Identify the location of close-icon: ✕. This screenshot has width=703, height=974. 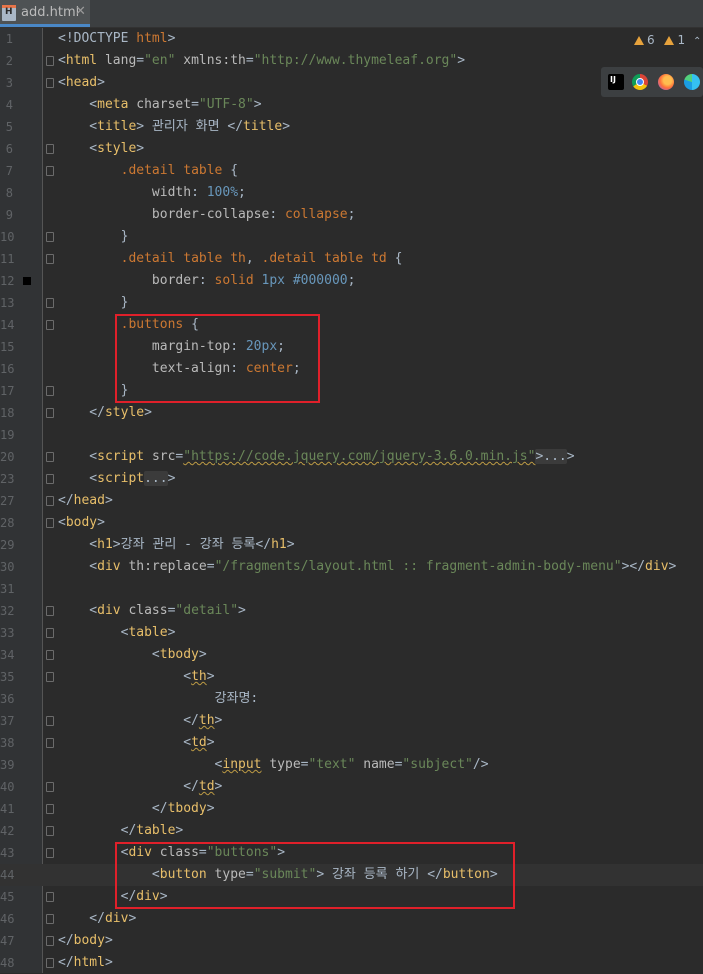
(80, 11).